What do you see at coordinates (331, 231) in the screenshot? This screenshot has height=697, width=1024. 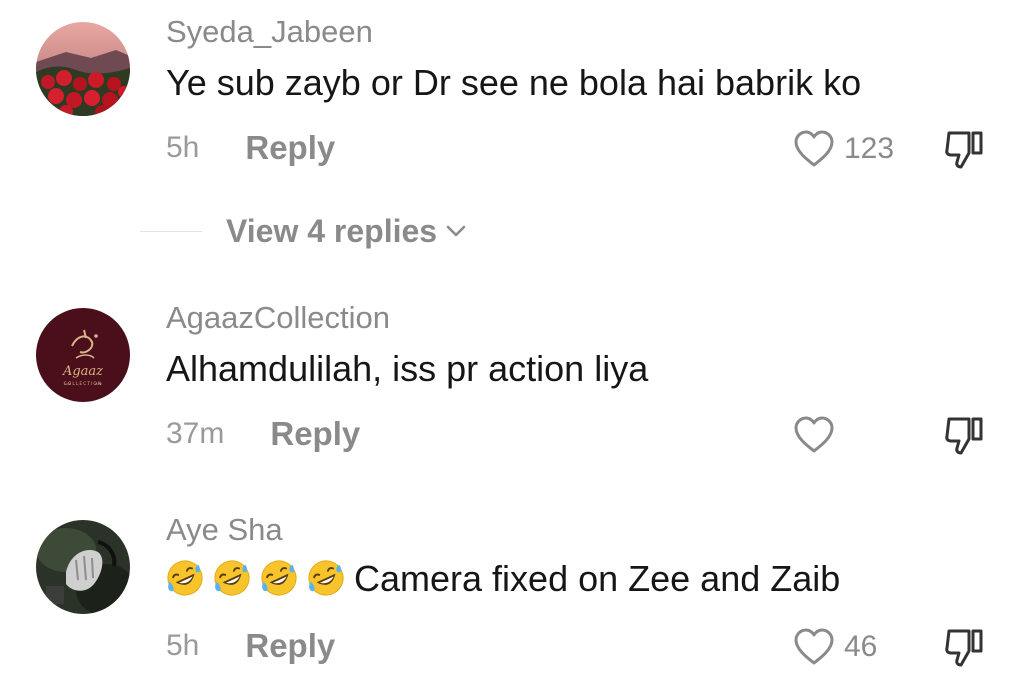 I see `view-replies-button: View 4 replies` at bounding box center [331, 231].